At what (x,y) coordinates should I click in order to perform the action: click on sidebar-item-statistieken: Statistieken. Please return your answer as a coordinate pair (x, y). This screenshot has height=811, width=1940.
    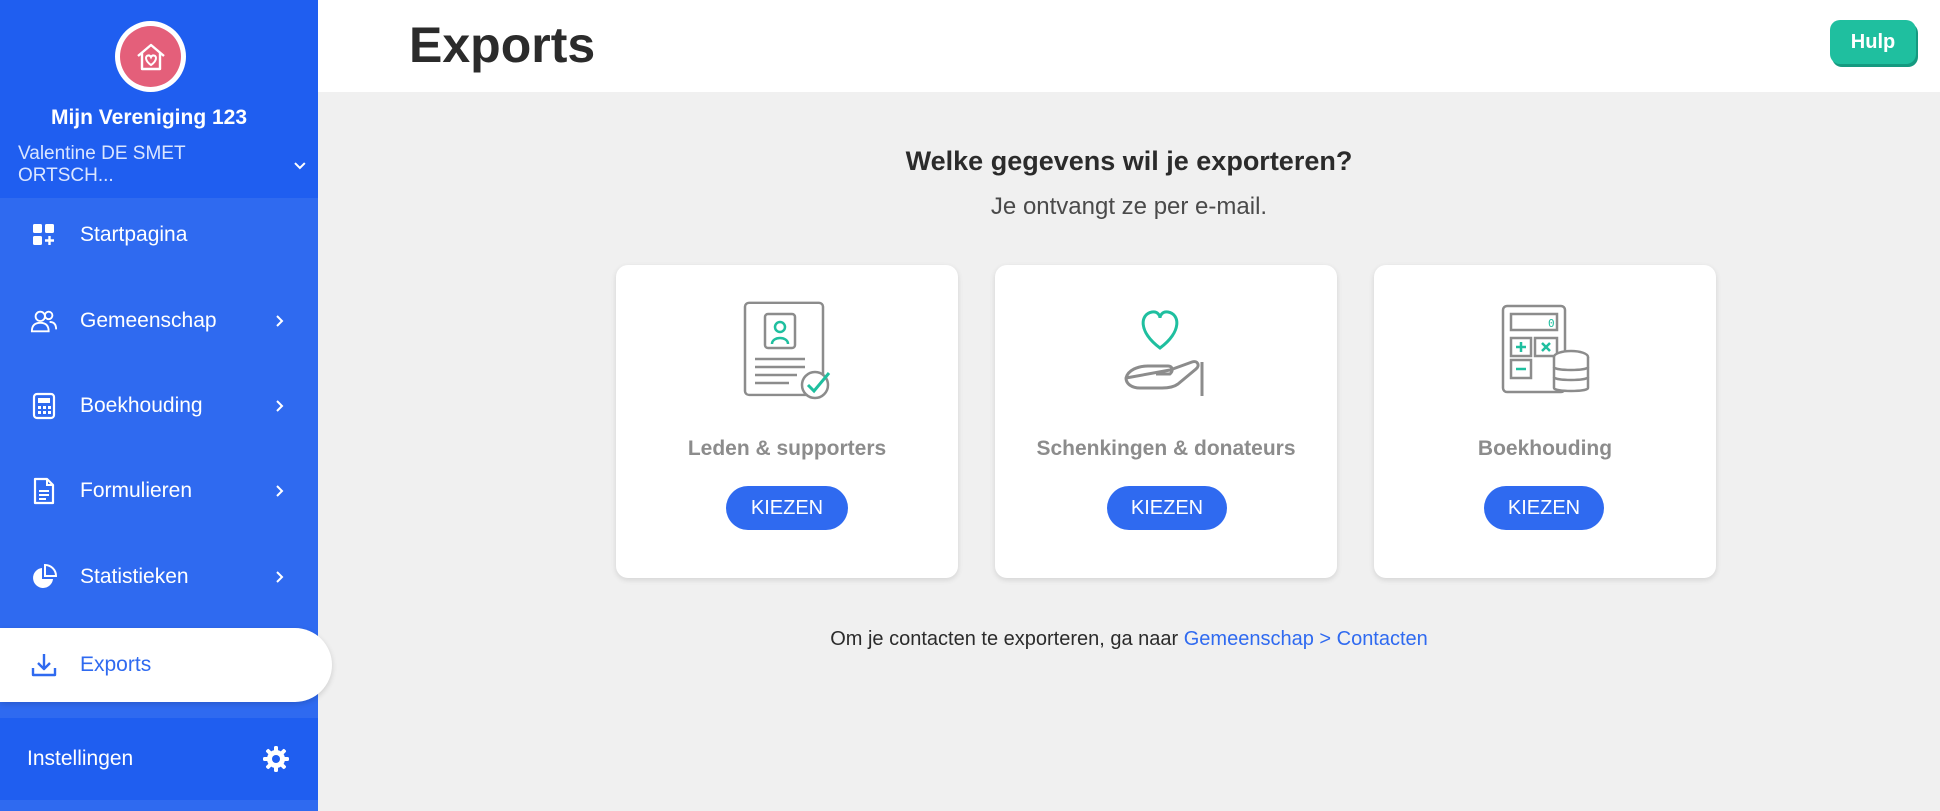
    Looking at the image, I should click on (159, 577).